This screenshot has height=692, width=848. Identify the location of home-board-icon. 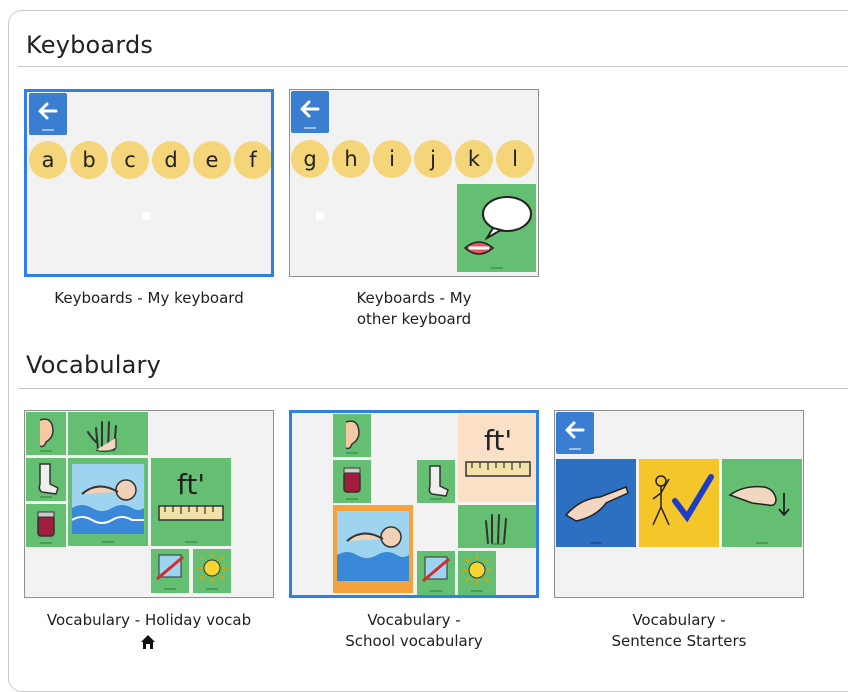
(148, 644).